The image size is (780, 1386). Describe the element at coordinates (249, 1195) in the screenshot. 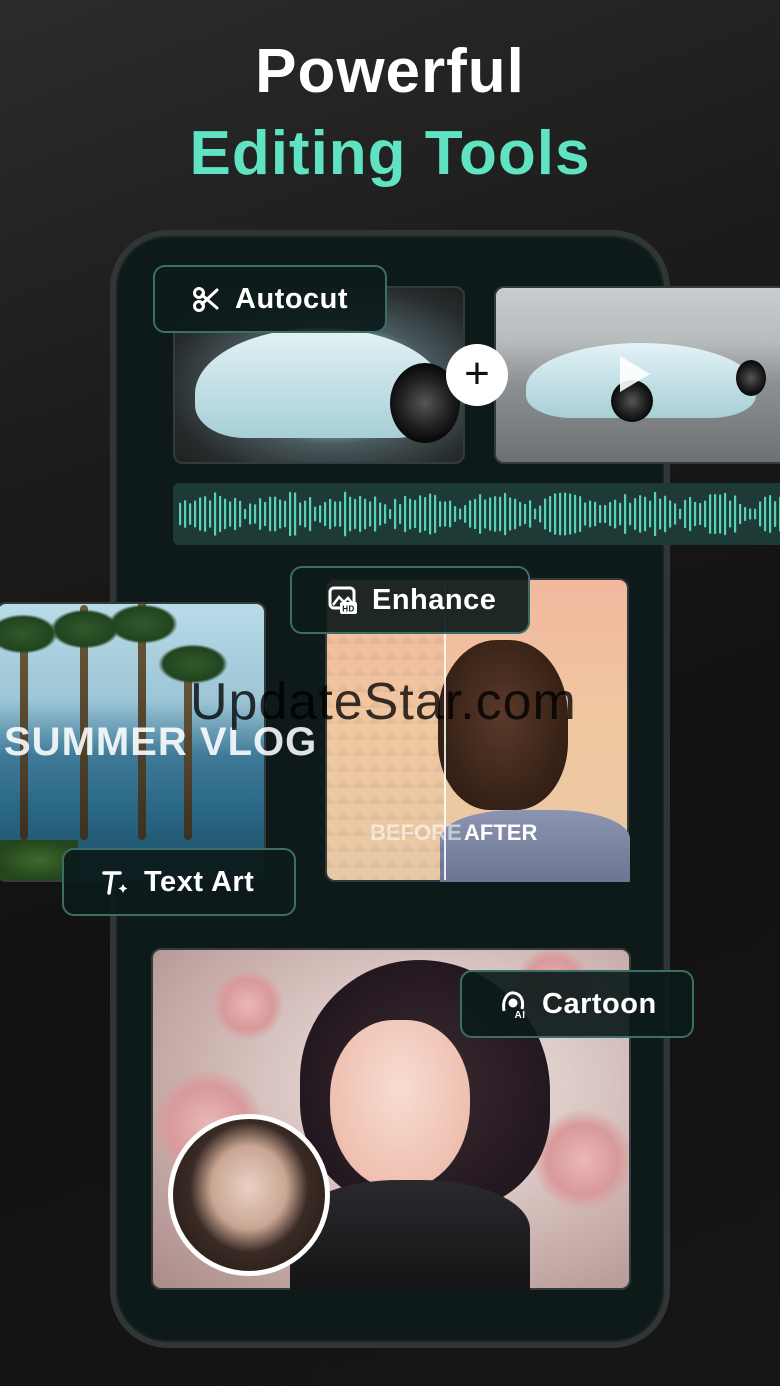

I see `original-photo-avatar` at that location.